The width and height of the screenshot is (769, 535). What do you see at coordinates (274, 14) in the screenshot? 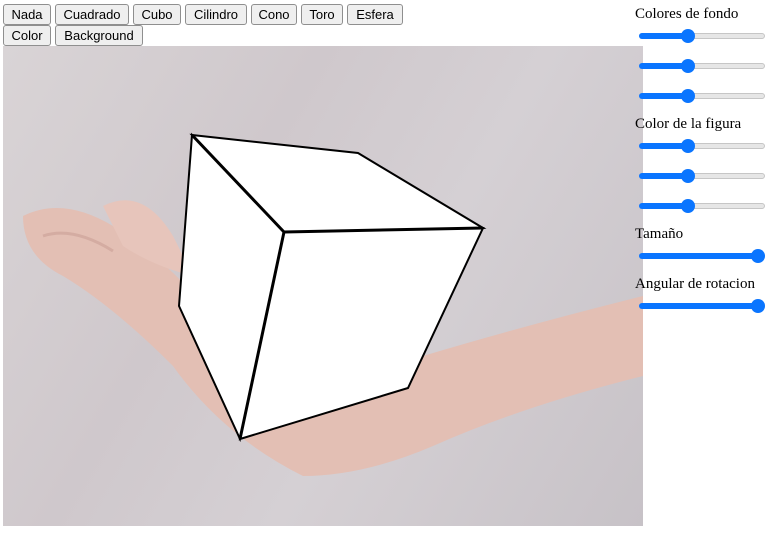
I see `cono-button: Cono` at bounding box center [274, 14].